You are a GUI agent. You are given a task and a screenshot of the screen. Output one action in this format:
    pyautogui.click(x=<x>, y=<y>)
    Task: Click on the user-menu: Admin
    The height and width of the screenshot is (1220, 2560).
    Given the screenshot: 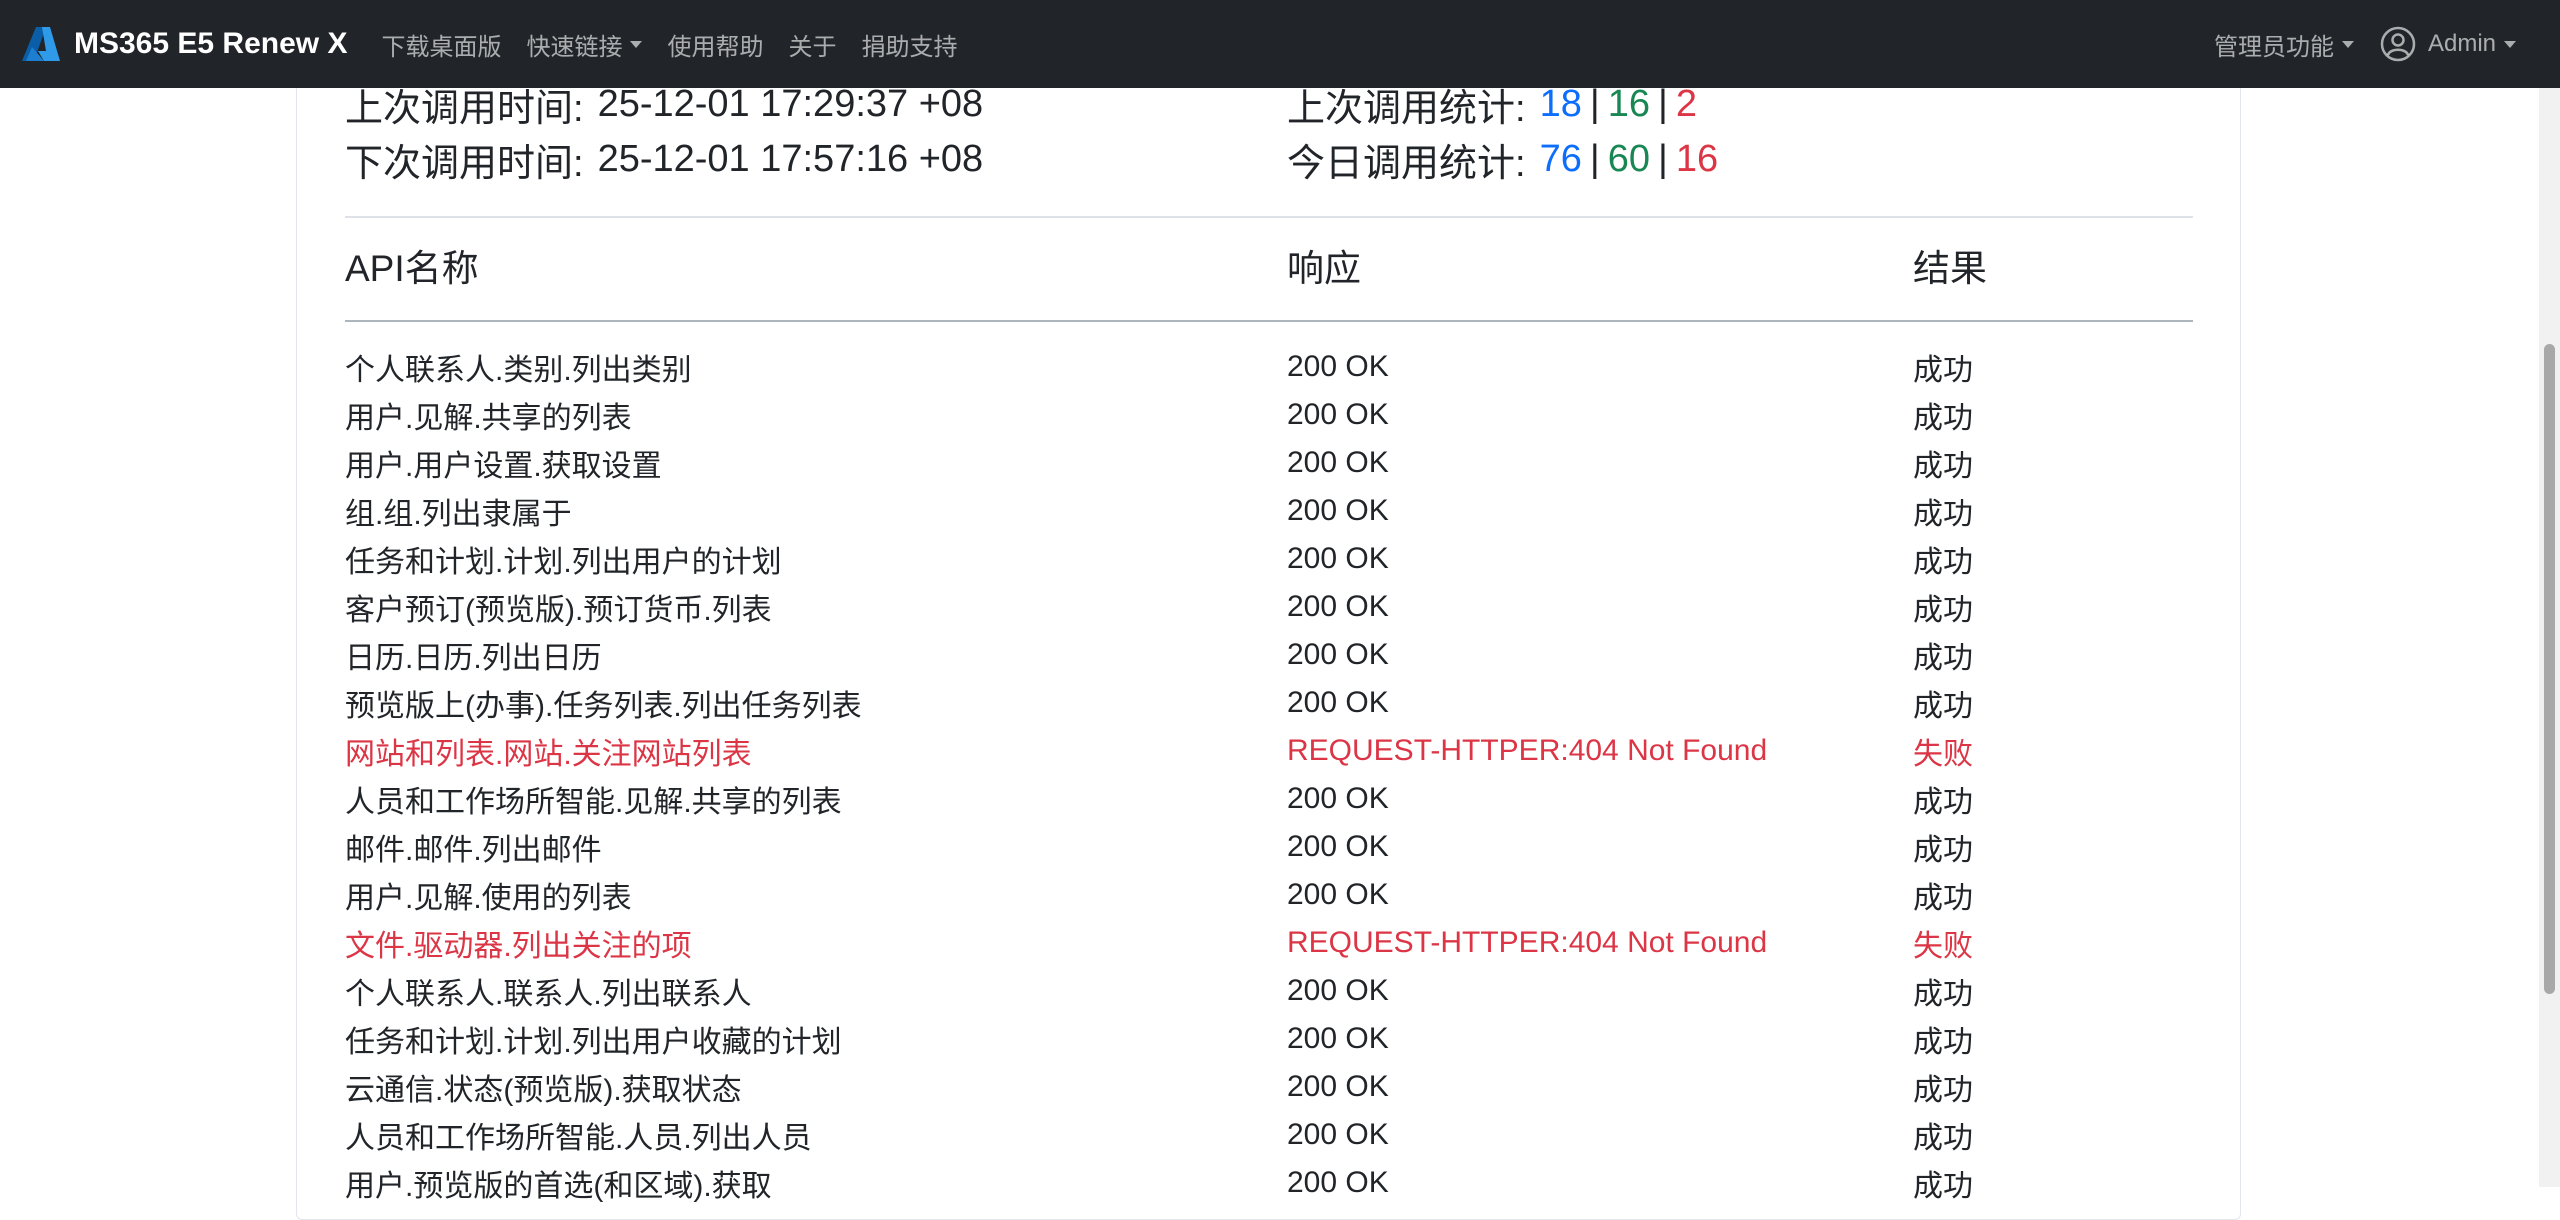 What is the action you would take?
    pyautogui.click(x=2472, y=44)
    